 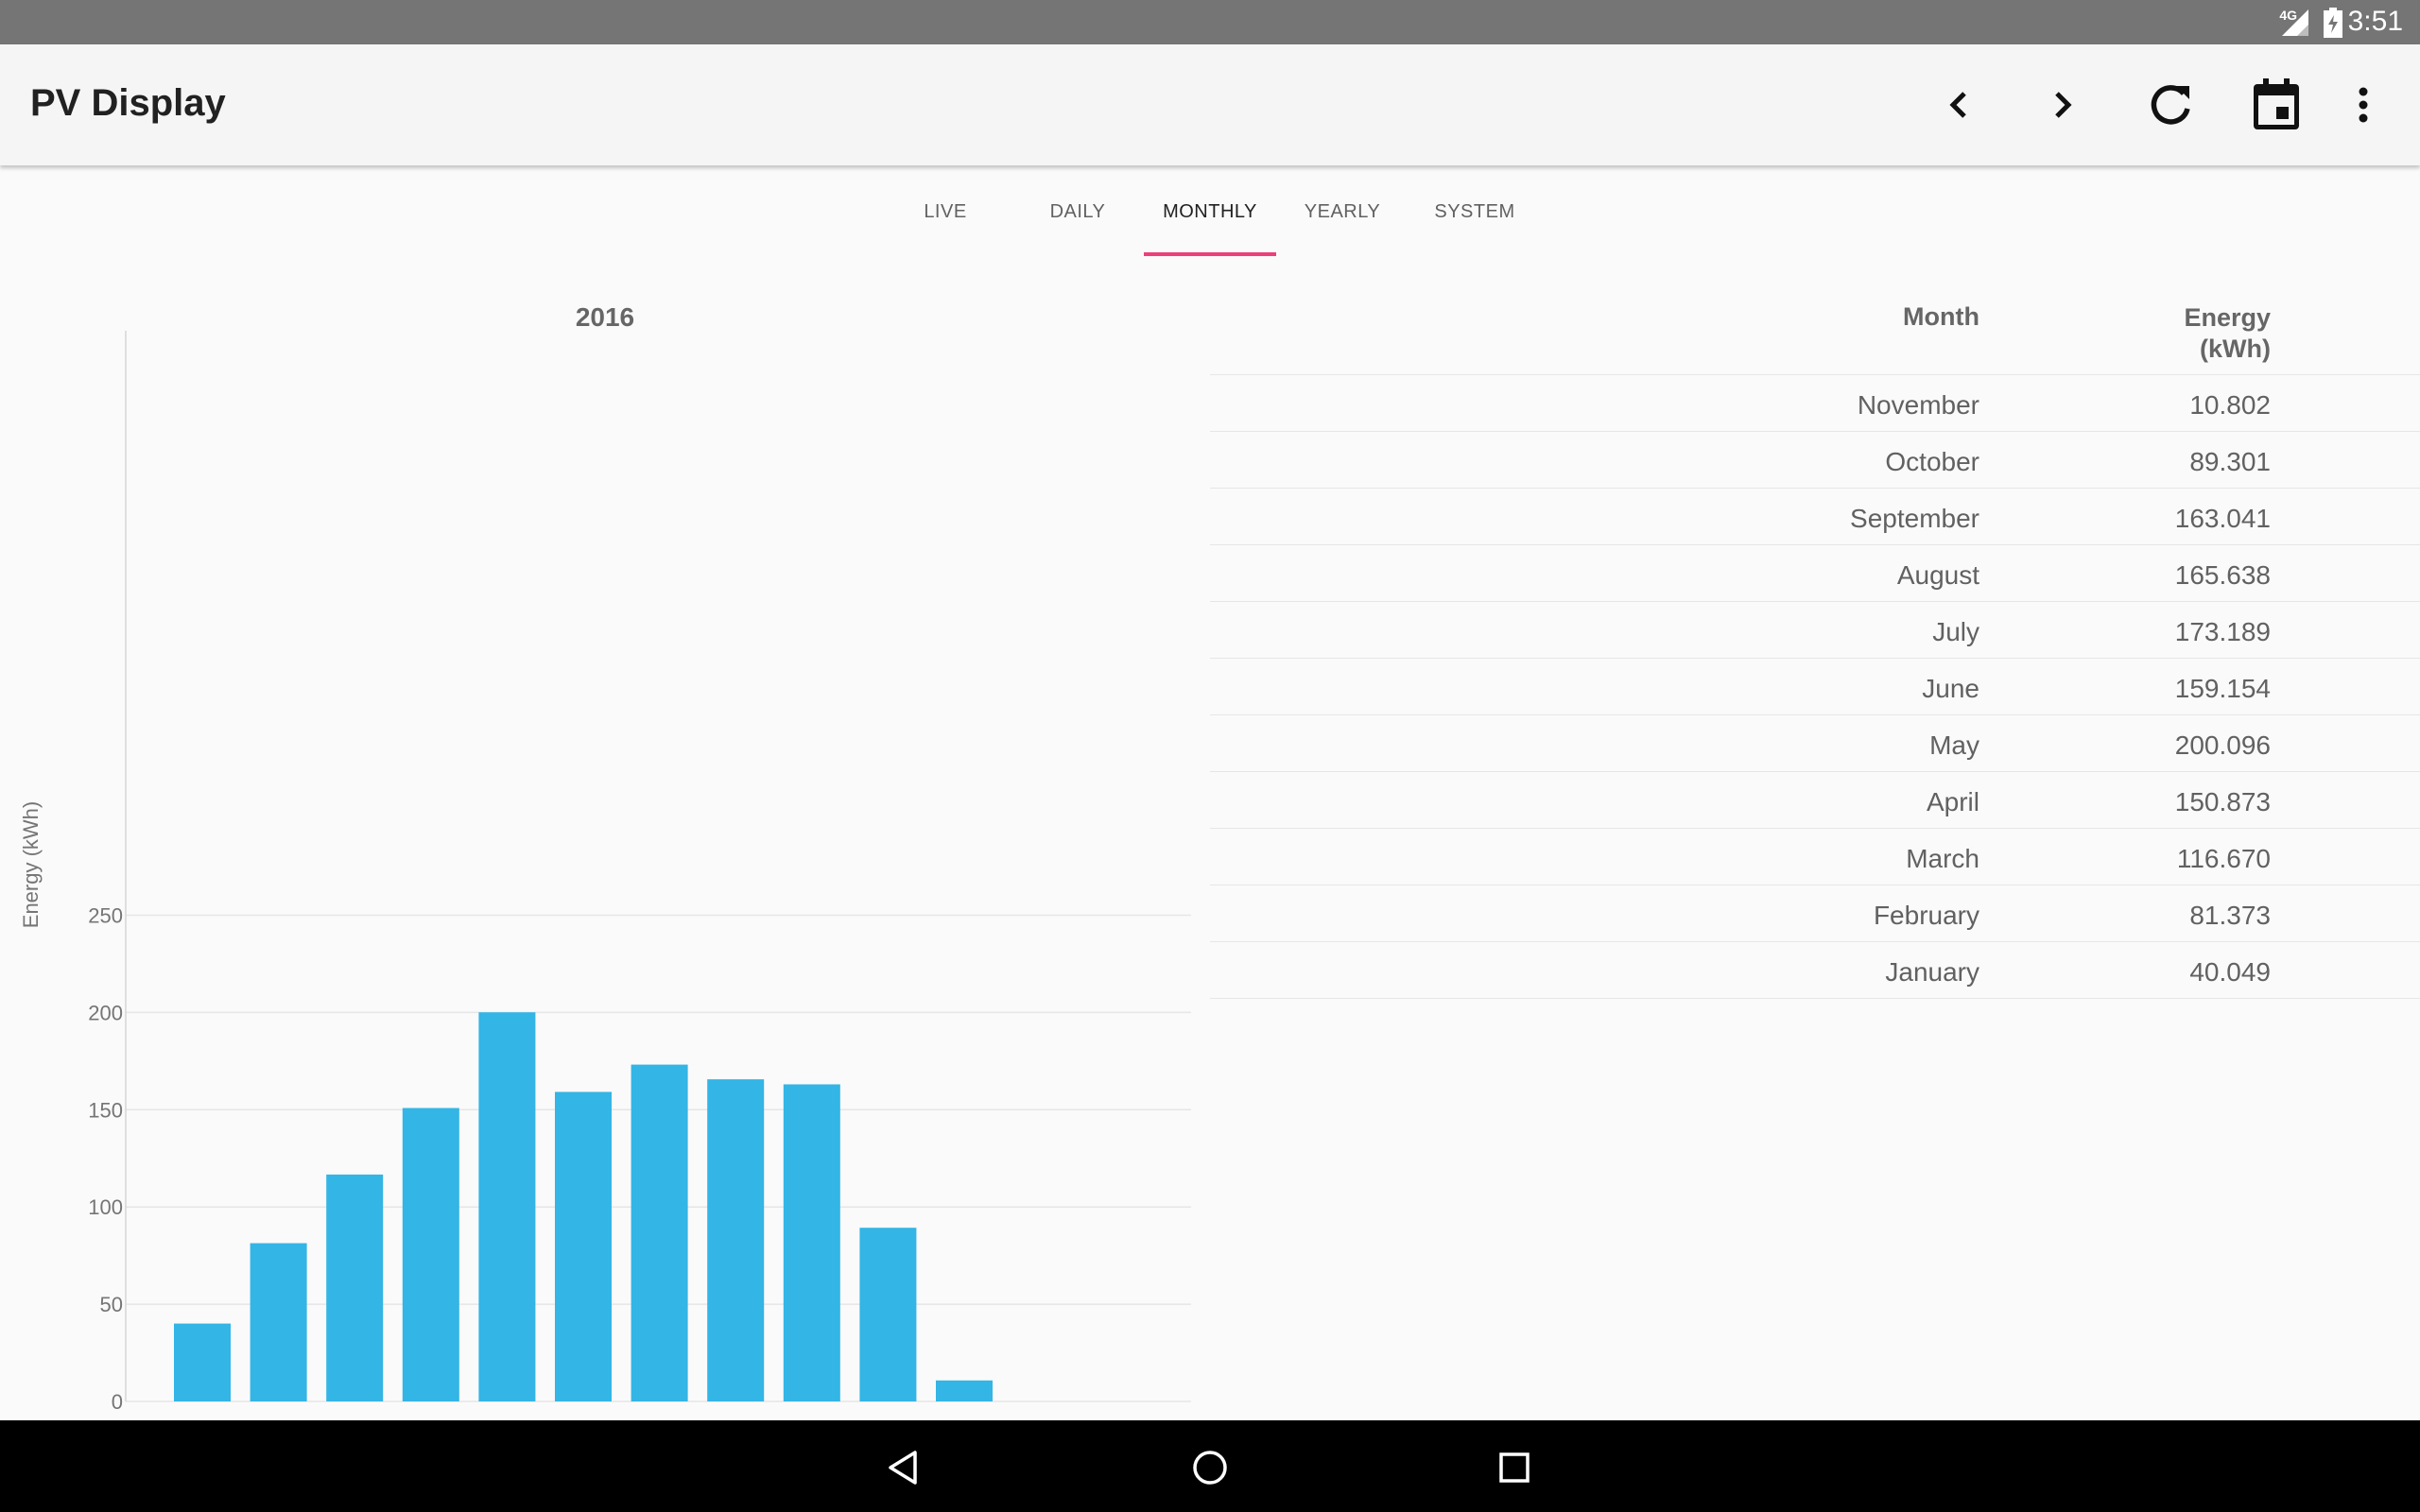 I want to click on app-toolbar: PV Display, so click(x=1210, y=104).